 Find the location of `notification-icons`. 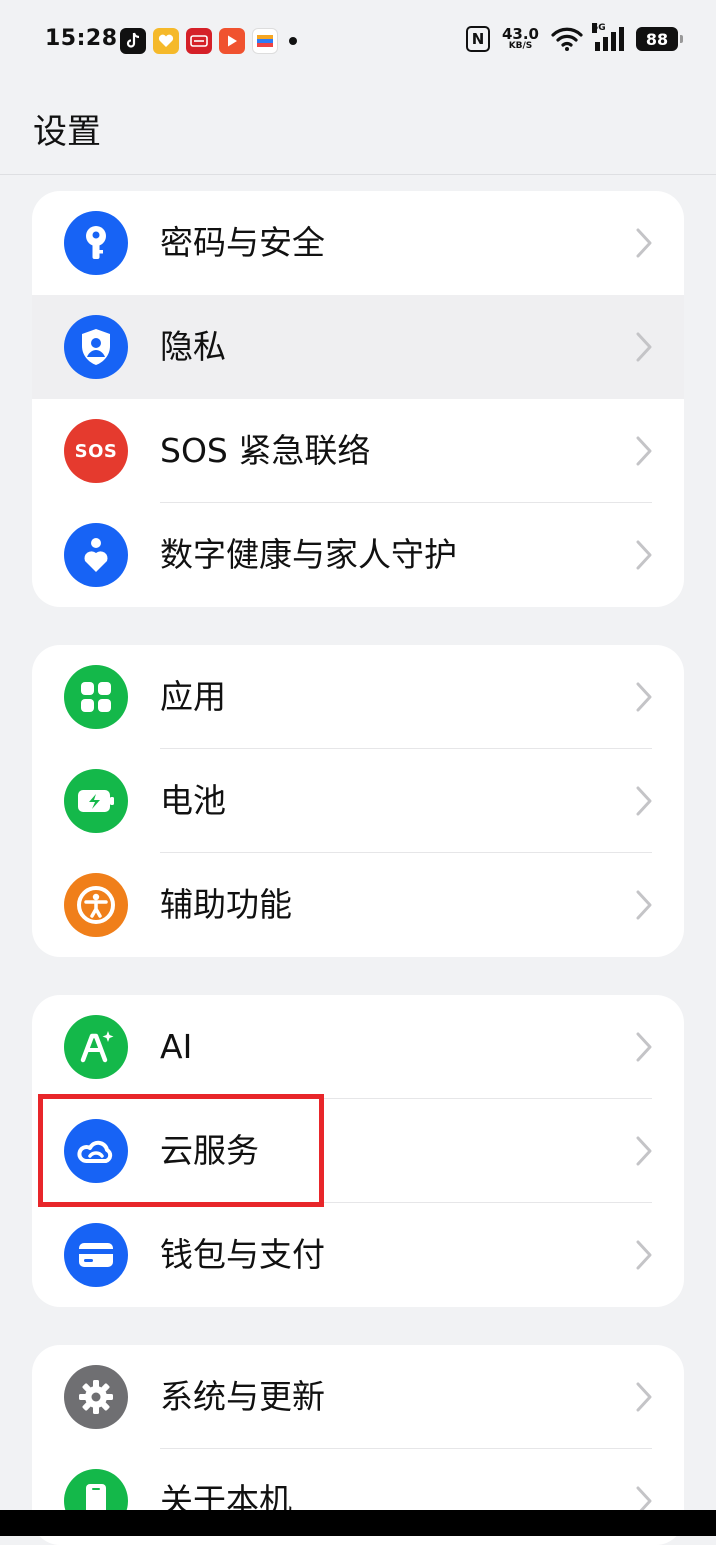

notification-icons is located at coordinates (208, 41).